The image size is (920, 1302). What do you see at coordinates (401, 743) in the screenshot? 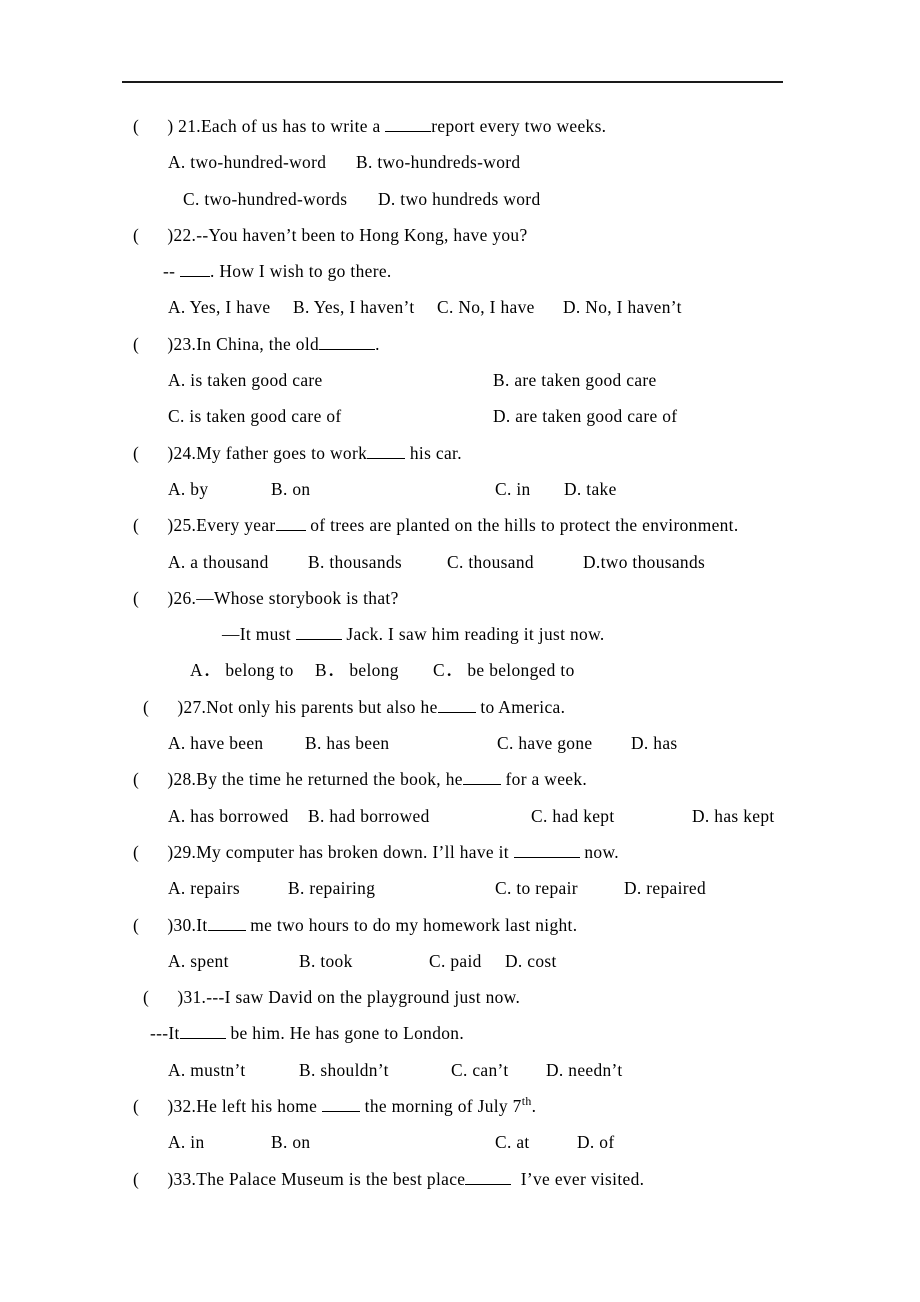
I see `option-27-b: B. has been` at bounding box center [401, 743].